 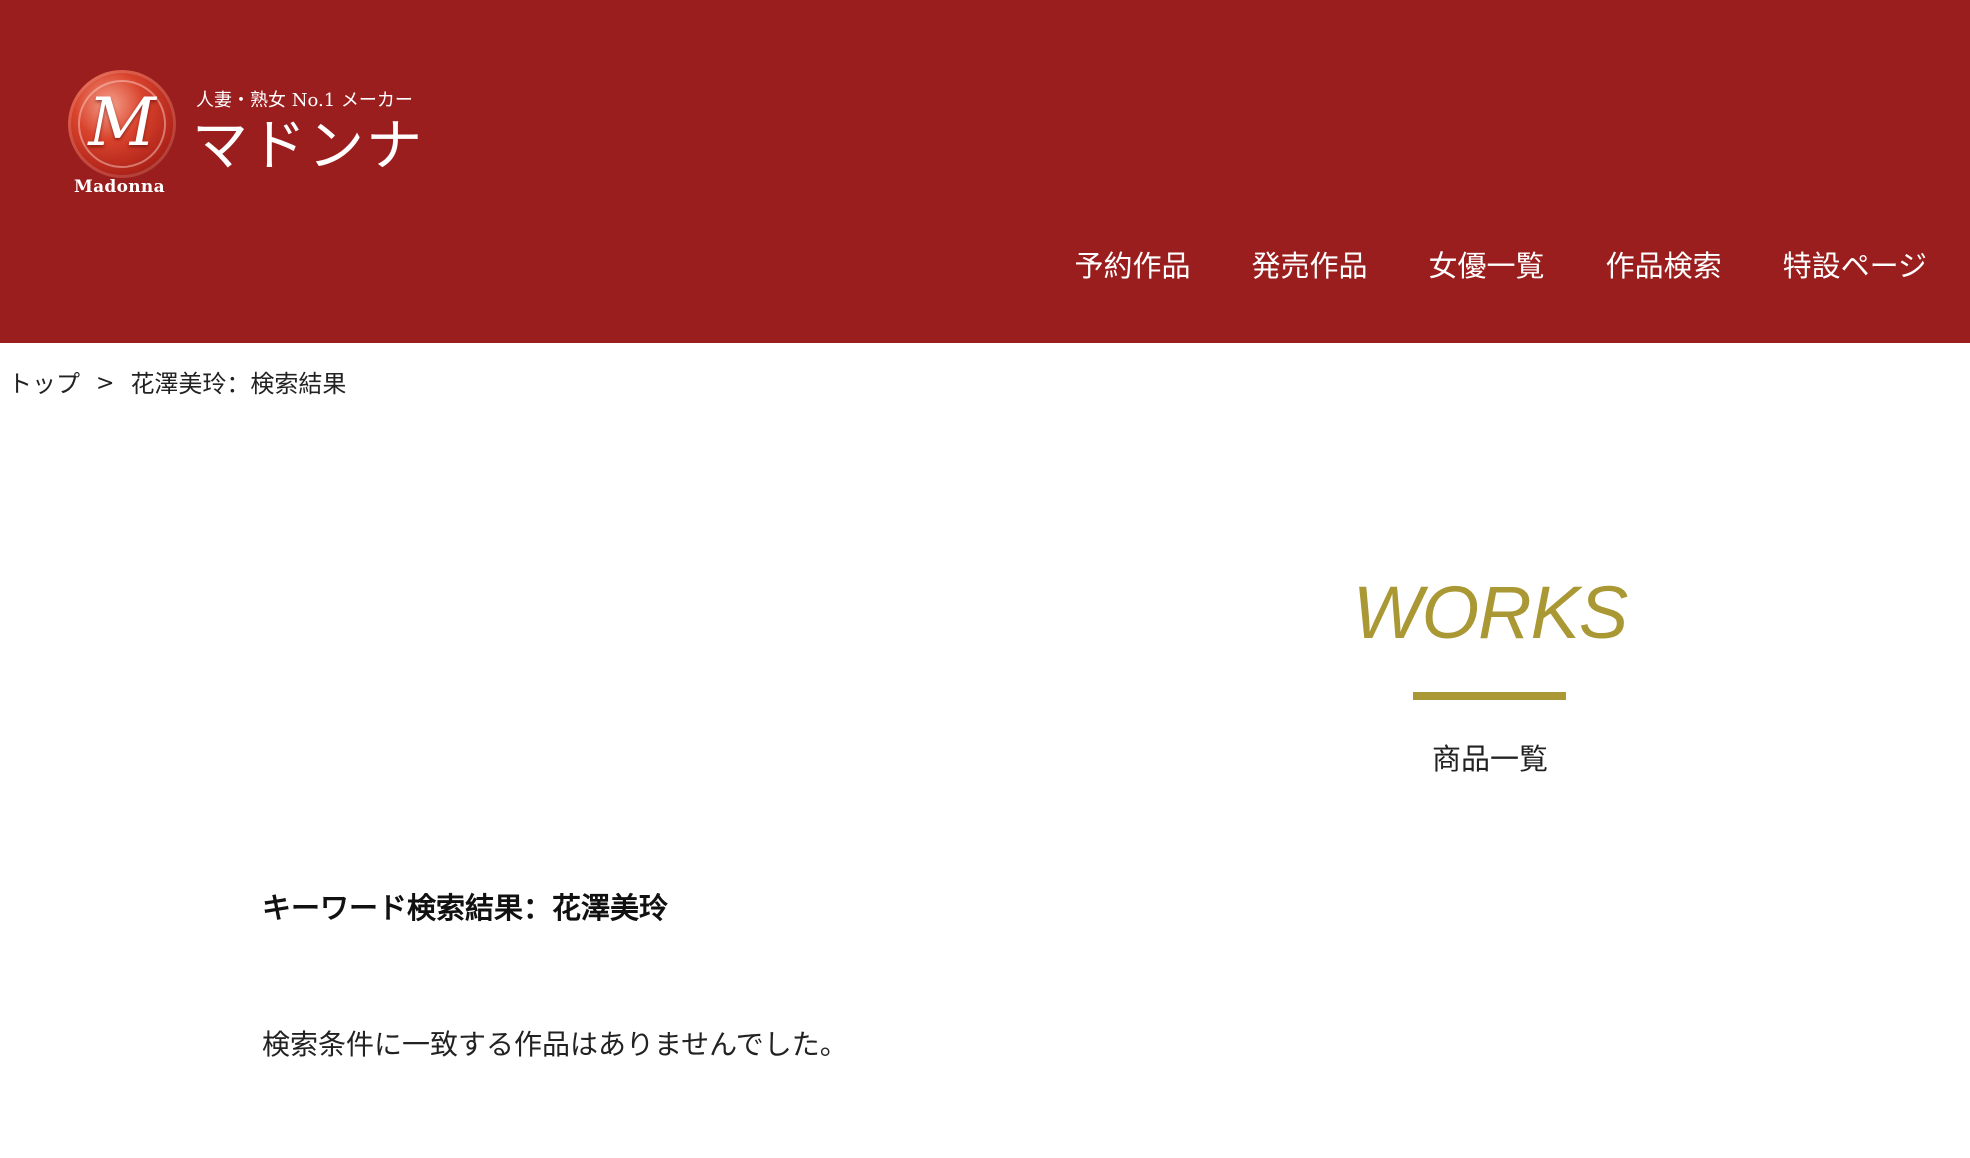 What do you see at coordinates (1489, 696) in the screenshot?
I see `section-title-underline` at bounding box center [1489, 696].